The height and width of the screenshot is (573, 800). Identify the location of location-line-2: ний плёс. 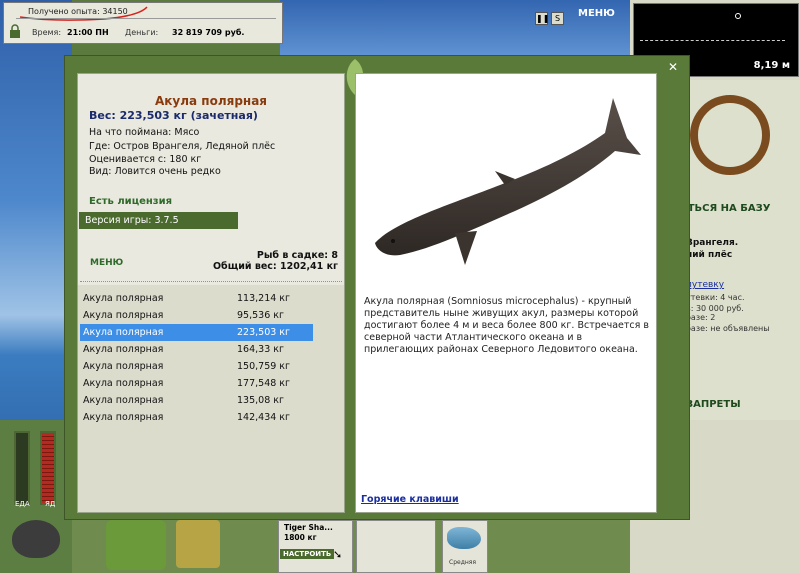
(709, 255).